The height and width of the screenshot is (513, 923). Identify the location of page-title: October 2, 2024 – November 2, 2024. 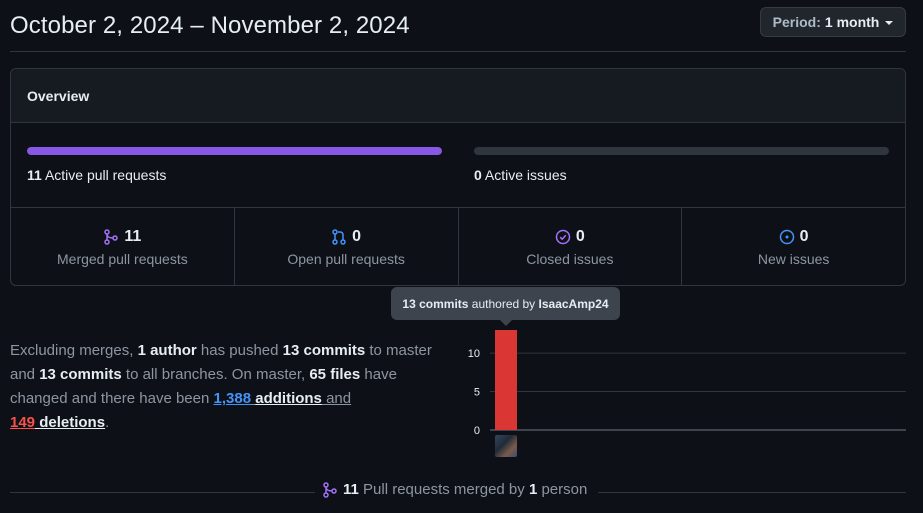
(210, 25).